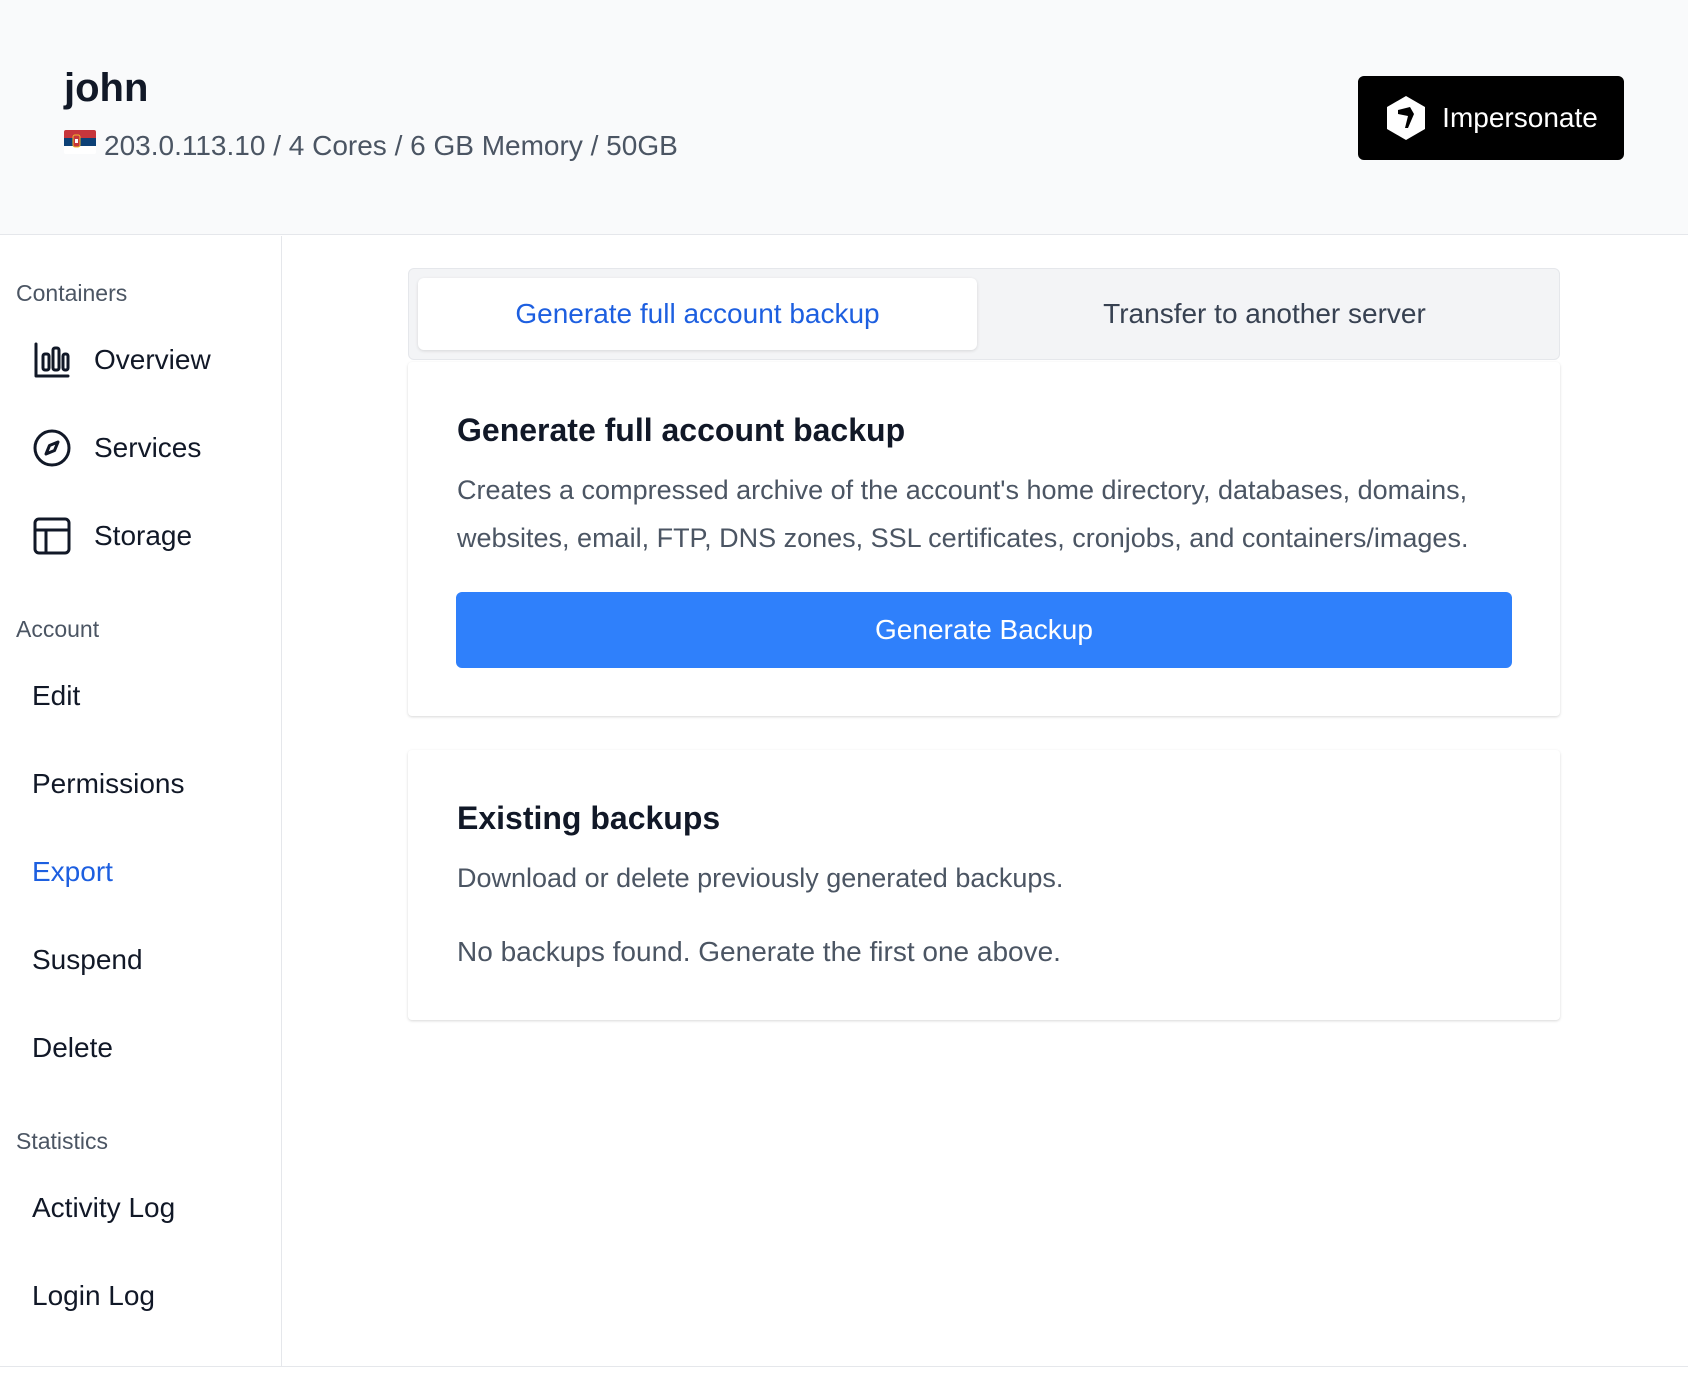 Image resolution: width=1688 pixels, height=1396 pixels. Describe the element at coordinates (148, 447) in the screenshot. I see `sidebar-item-label: Services` at that location.